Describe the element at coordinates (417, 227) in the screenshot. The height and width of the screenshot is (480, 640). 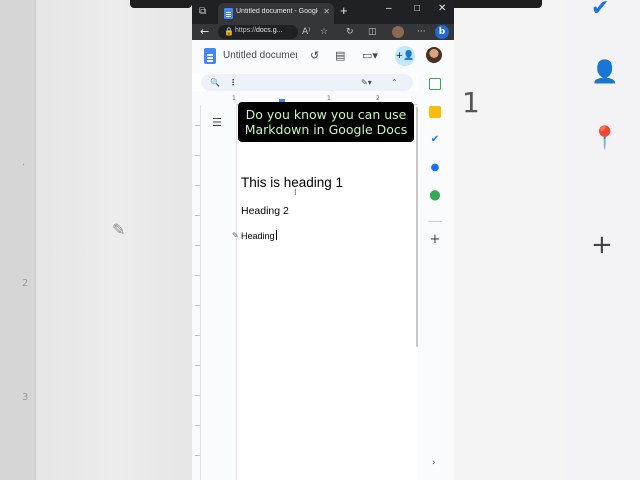
I see `vertical-scrollbar` at that location.